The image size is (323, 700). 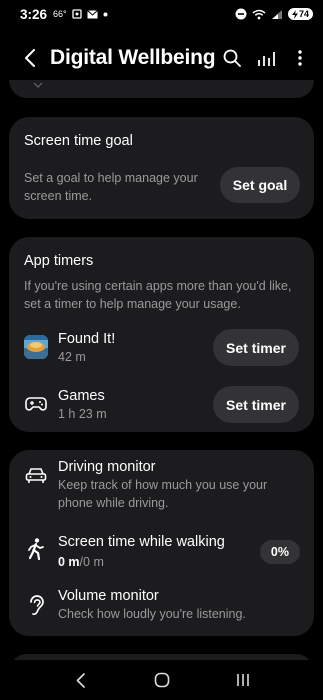 I want to click on back-button, so click(x=30, y=58).